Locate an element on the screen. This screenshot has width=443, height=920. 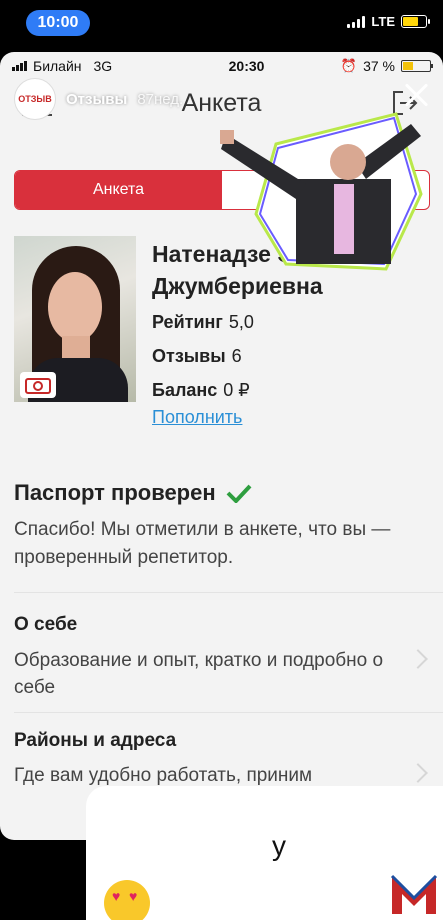
rating: Рейтинг 5,0 is located at coordinates (203, 322).